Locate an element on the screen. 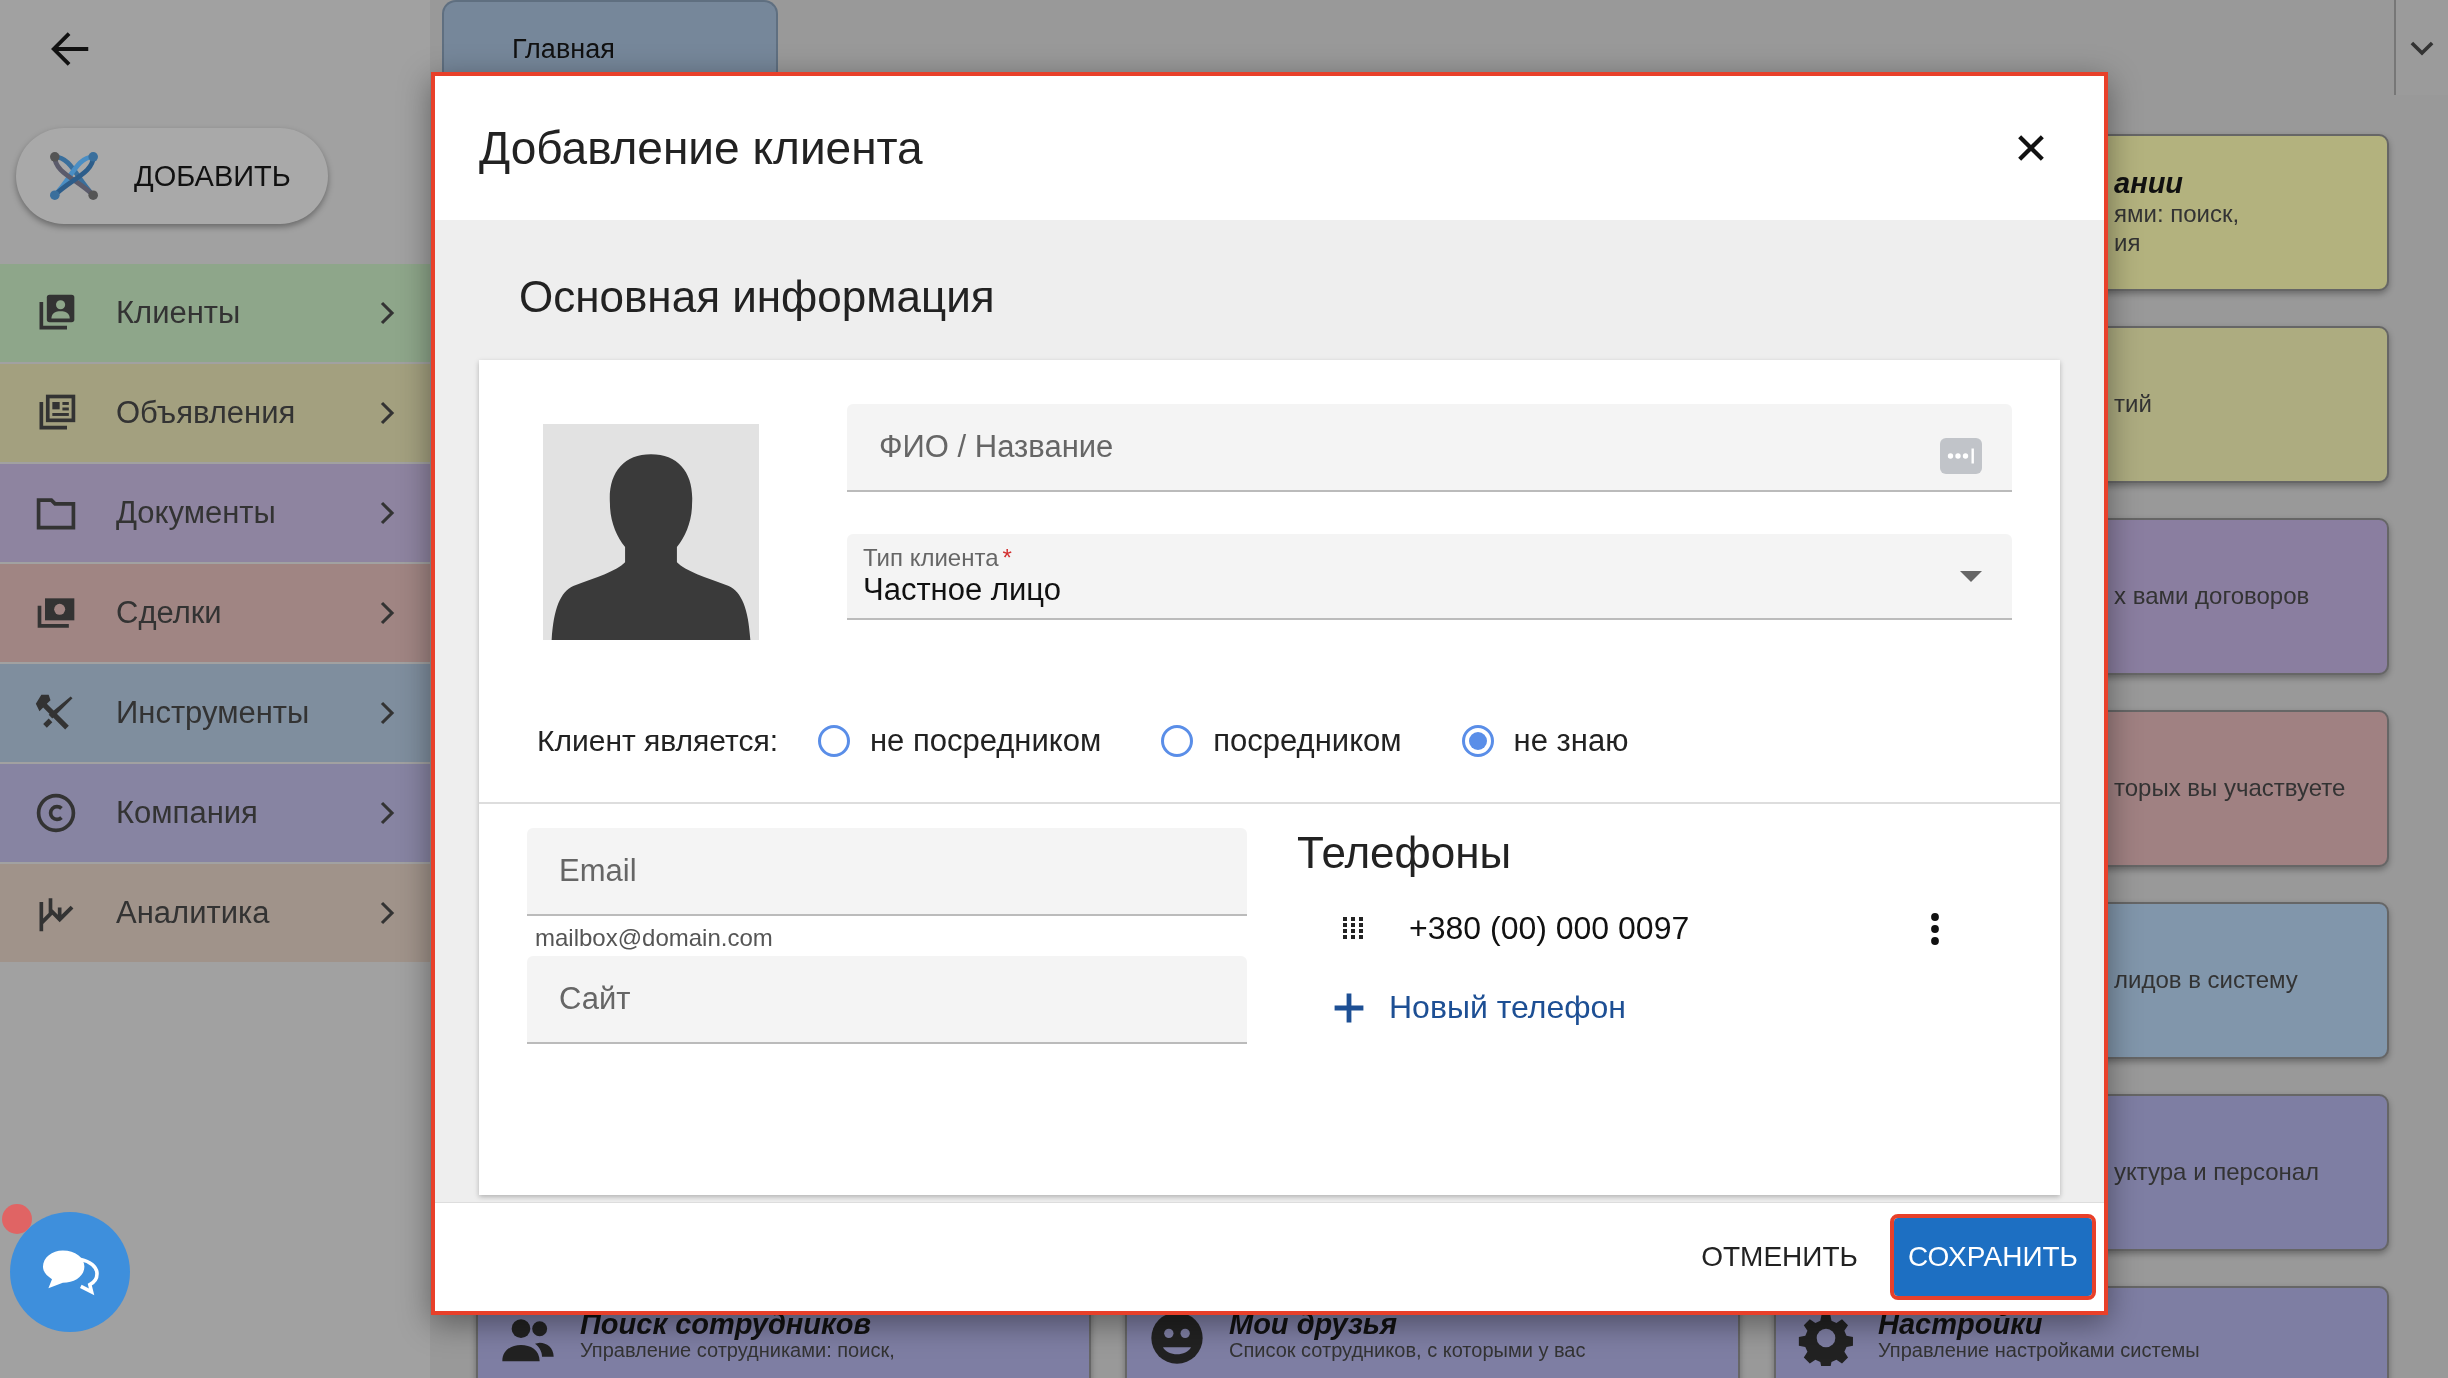  card-title: Настройки is located at coordinates (1961, 1324).